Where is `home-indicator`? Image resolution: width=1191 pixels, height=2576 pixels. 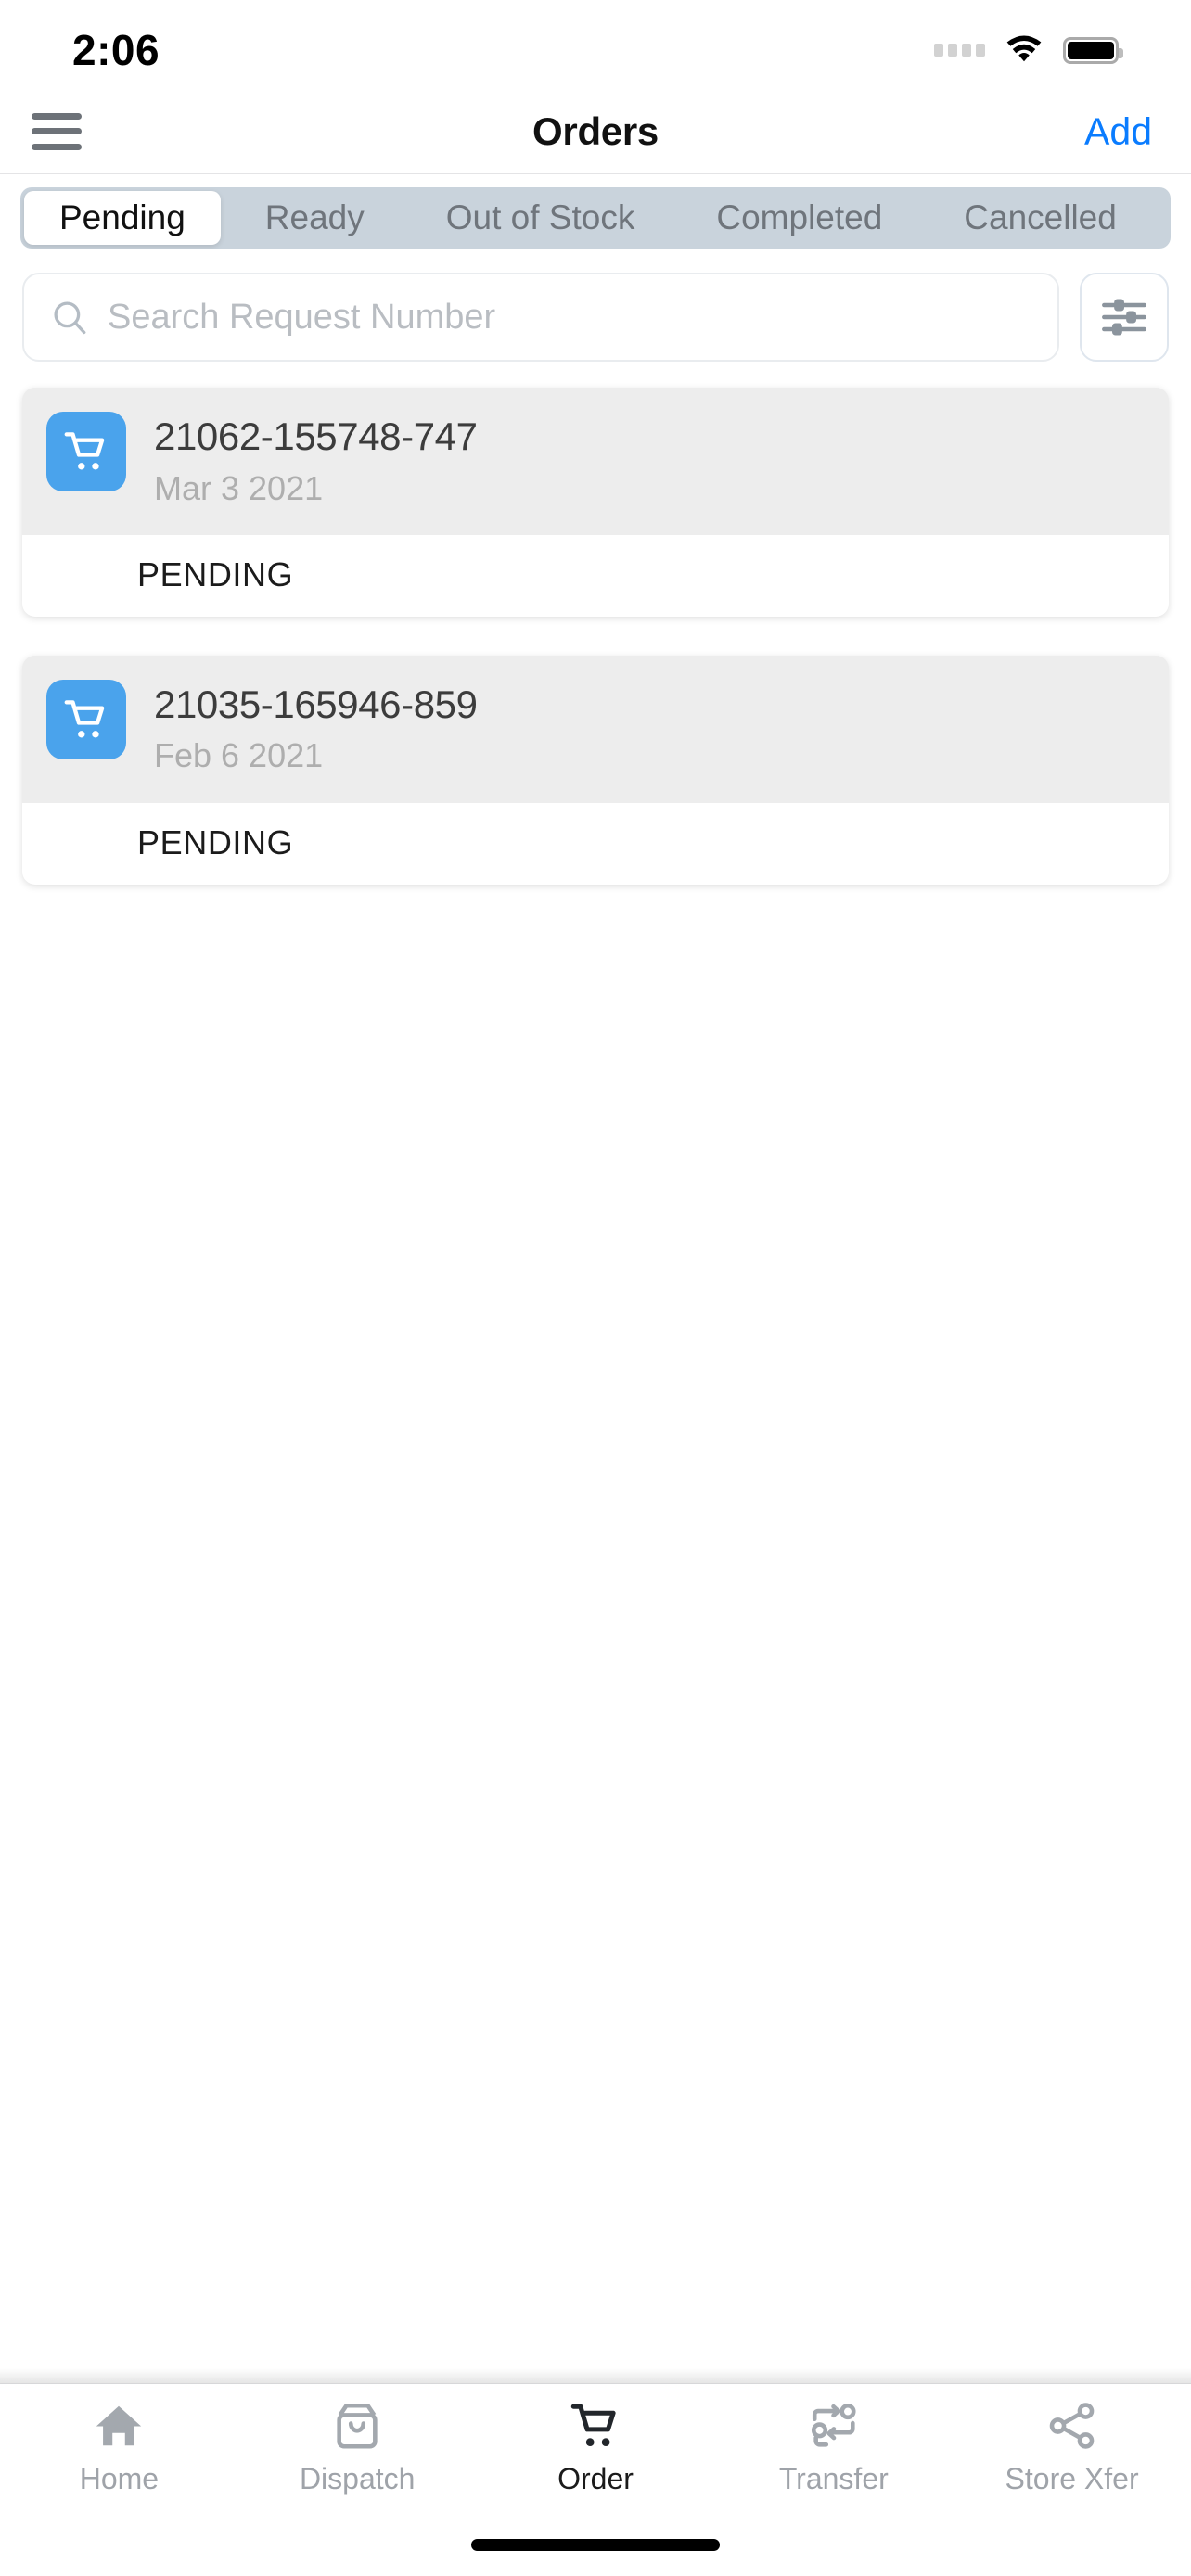
home-indicator is located at coordinates (595, 2544).